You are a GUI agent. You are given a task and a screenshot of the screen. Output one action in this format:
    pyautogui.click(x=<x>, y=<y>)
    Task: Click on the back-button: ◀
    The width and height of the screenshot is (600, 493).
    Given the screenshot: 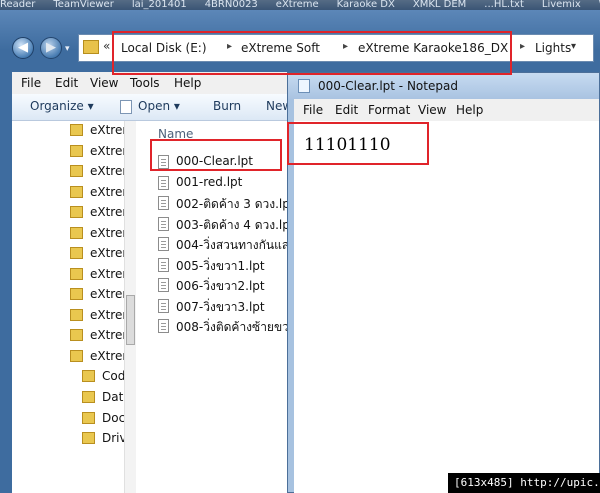 What is the action you would take?
    pyautogui.click(x=23, y=48)
    